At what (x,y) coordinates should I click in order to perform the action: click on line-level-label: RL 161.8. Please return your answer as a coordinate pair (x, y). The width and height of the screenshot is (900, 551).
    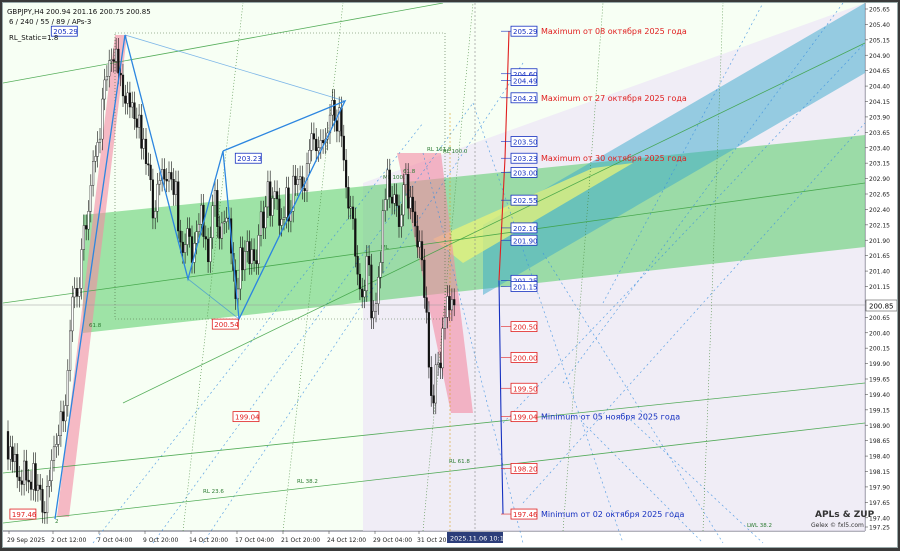
    Looking at the image, I should click on (439, 150).